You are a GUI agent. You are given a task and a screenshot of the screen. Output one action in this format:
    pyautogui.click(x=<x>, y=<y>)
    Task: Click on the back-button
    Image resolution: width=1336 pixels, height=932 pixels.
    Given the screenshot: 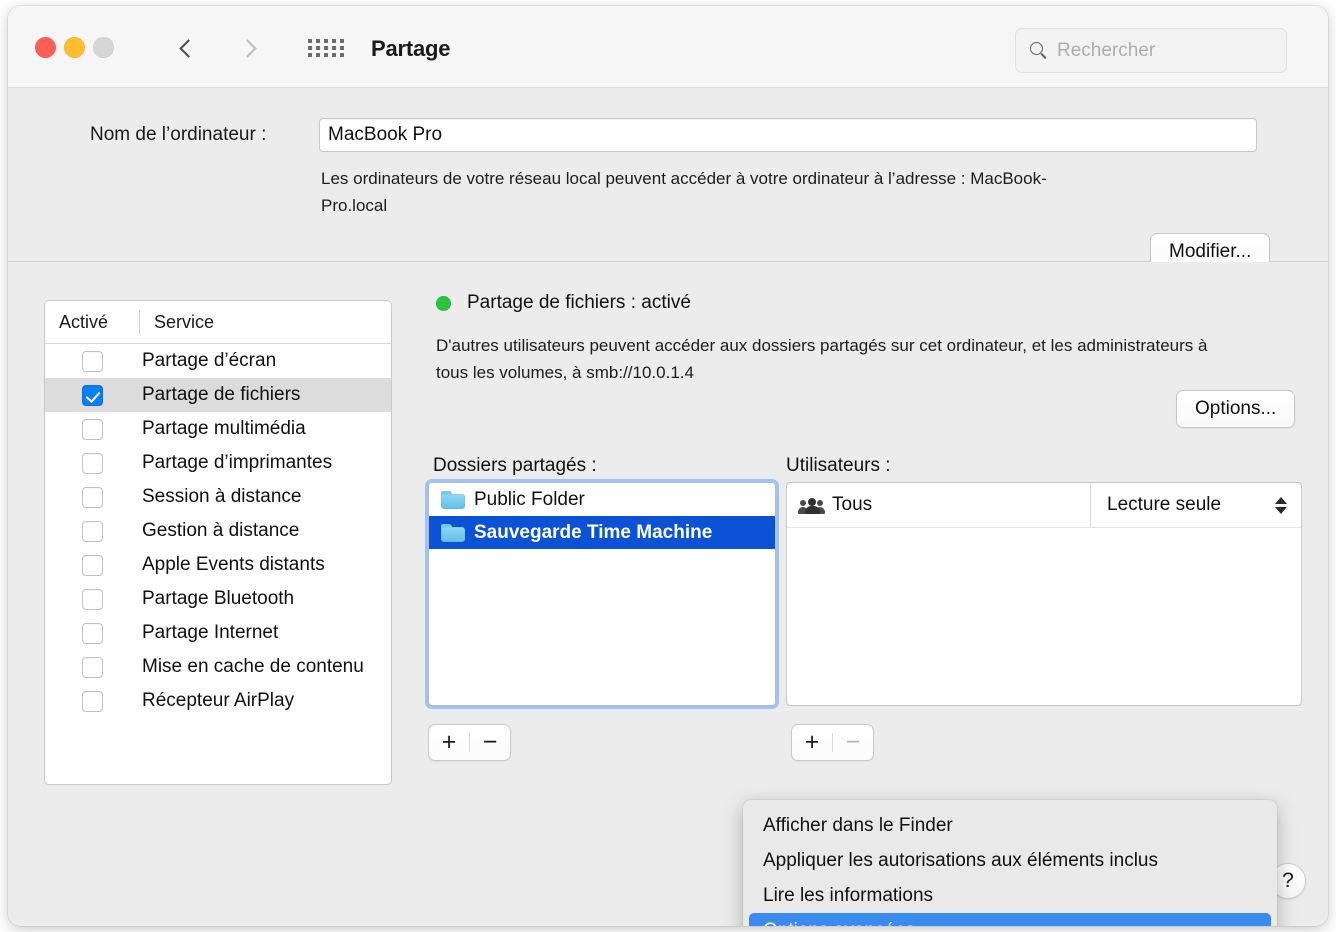 What is the action you would take?
    pyautogui.click(x=188, y=48)
    